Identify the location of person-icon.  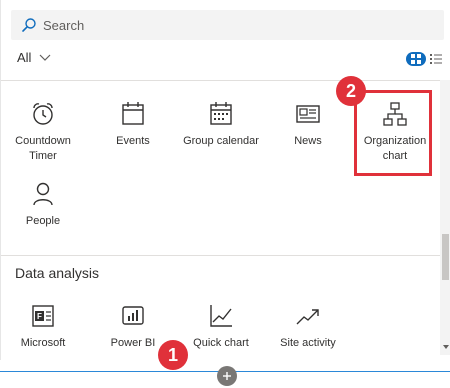
(43, 194).